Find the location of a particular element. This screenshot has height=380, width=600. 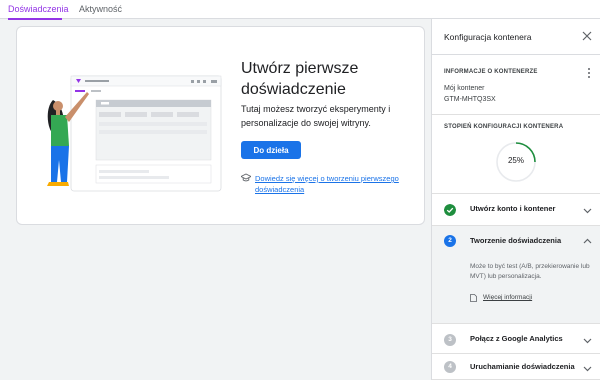

close-icon is located at coordinates (587, 36).